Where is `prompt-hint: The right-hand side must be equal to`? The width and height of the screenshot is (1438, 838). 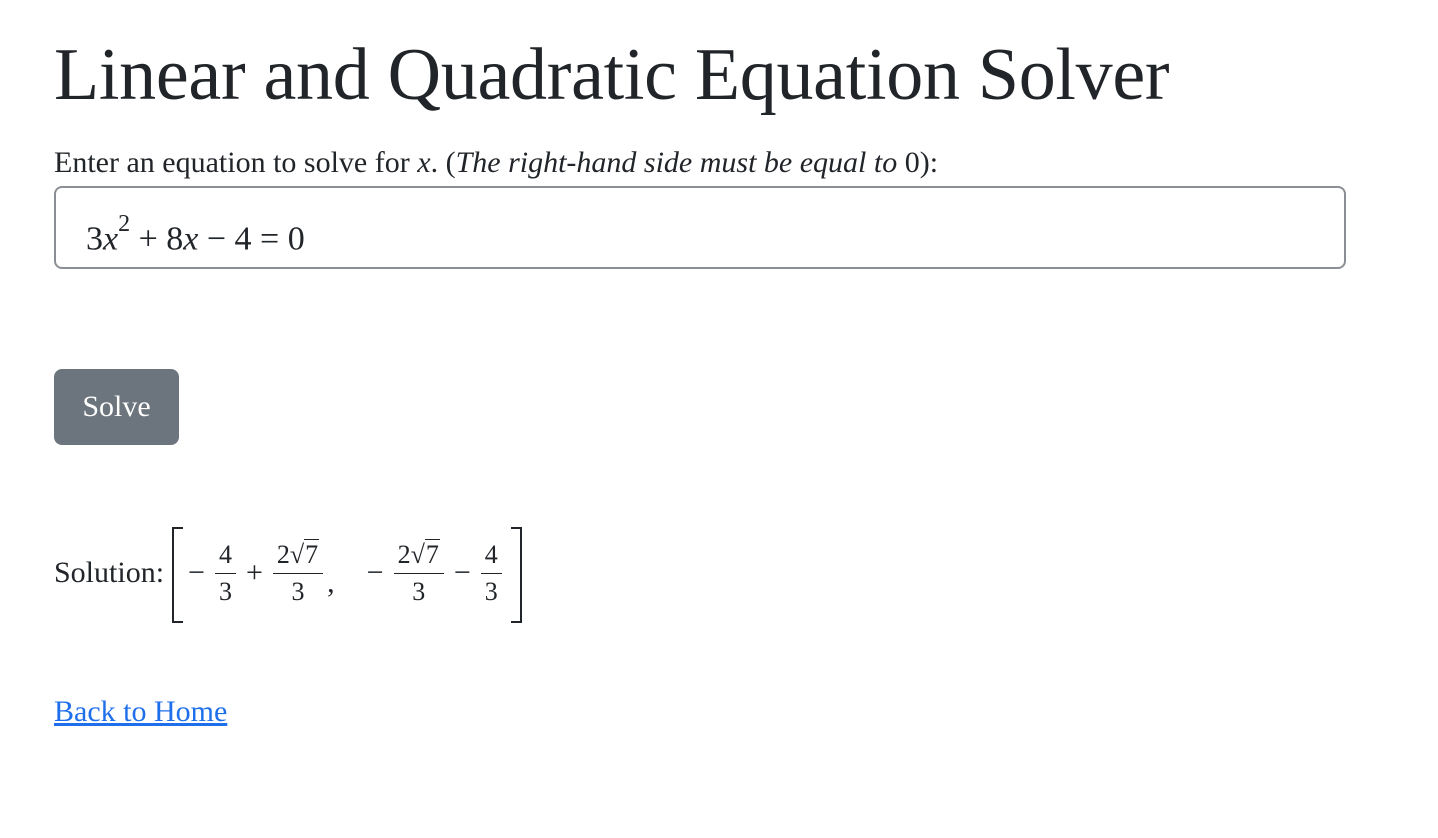 prompt-hint: The right-hand side must be equal to is located at coordinates (676, 162).